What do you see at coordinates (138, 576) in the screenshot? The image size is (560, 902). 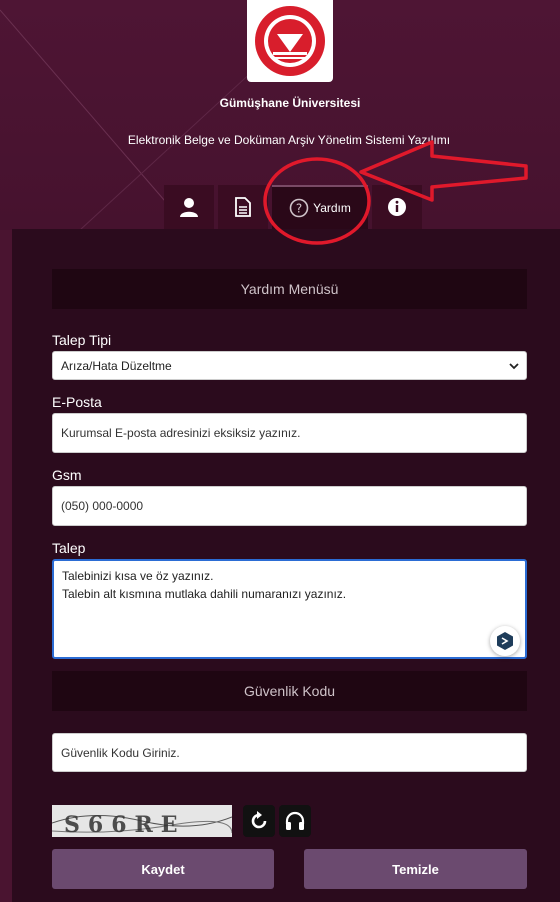 I see `request-placeholder-line1: Talebinizi kısa ve öz yazınız.` at bounding box center [138, 576].